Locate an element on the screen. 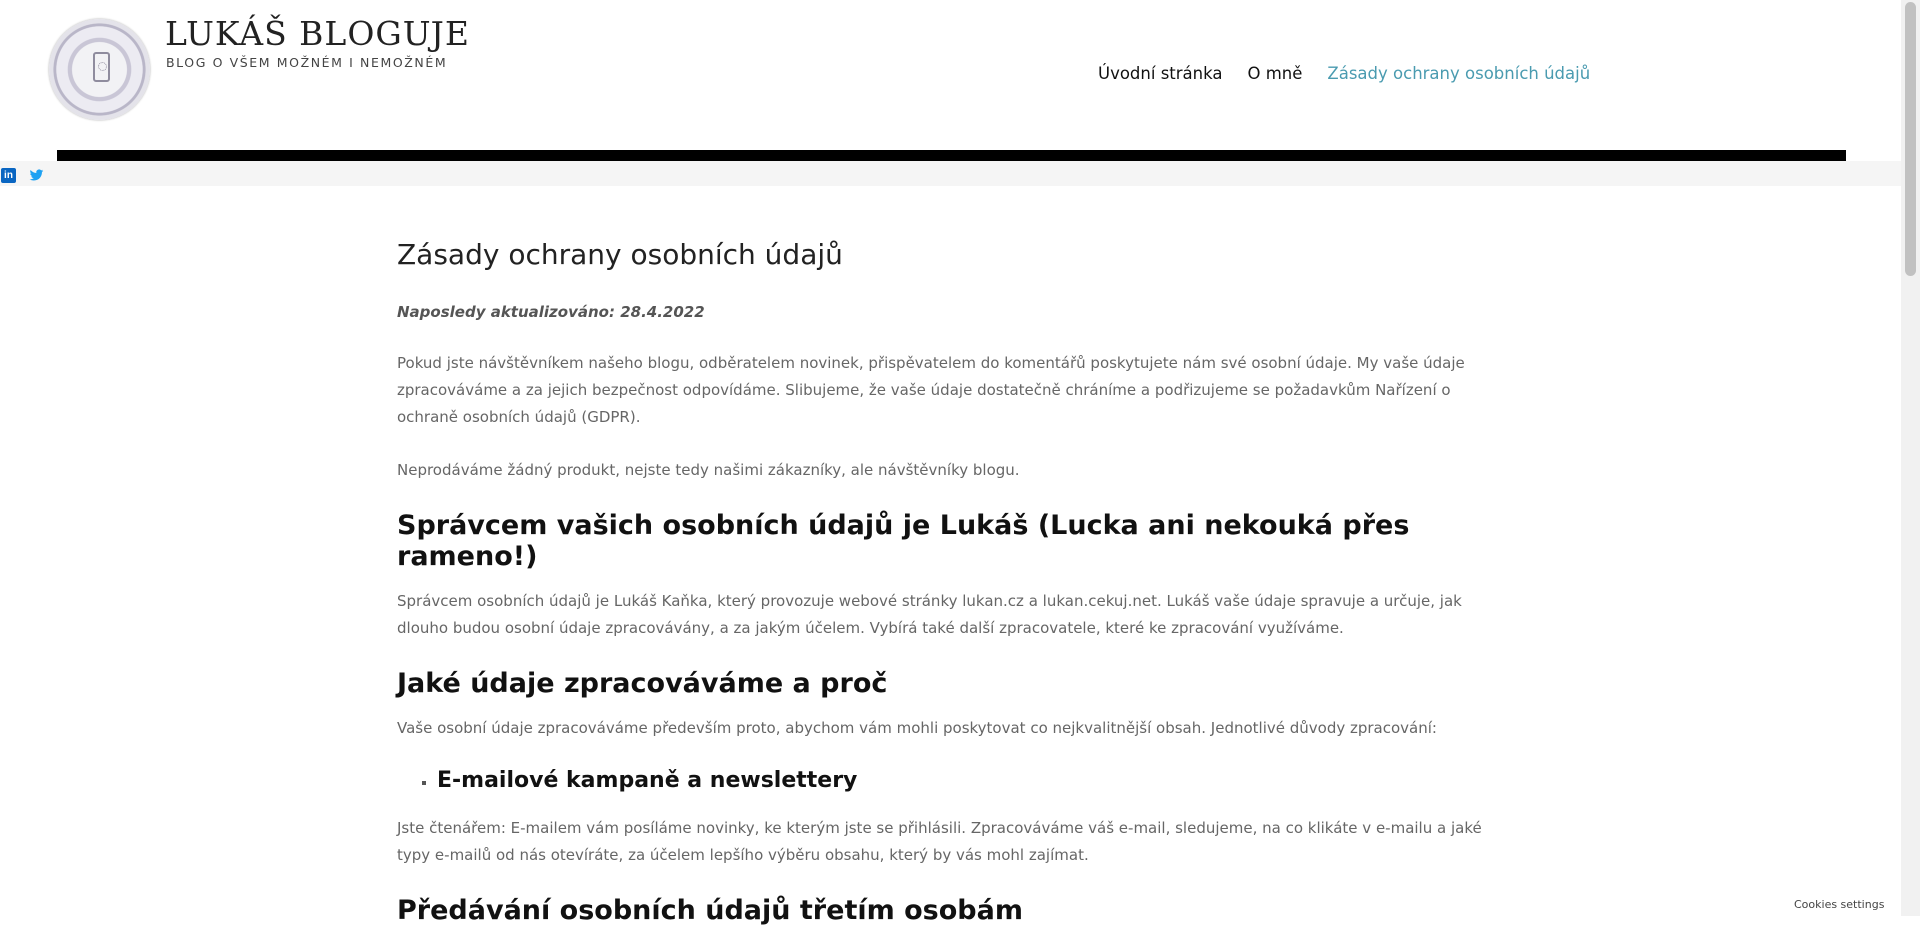 The height and width of the screenshot is (942, 1920). section-heading-third-parties: Předávání osobních údajů třetím osobám is located at coordinates (710, 910).